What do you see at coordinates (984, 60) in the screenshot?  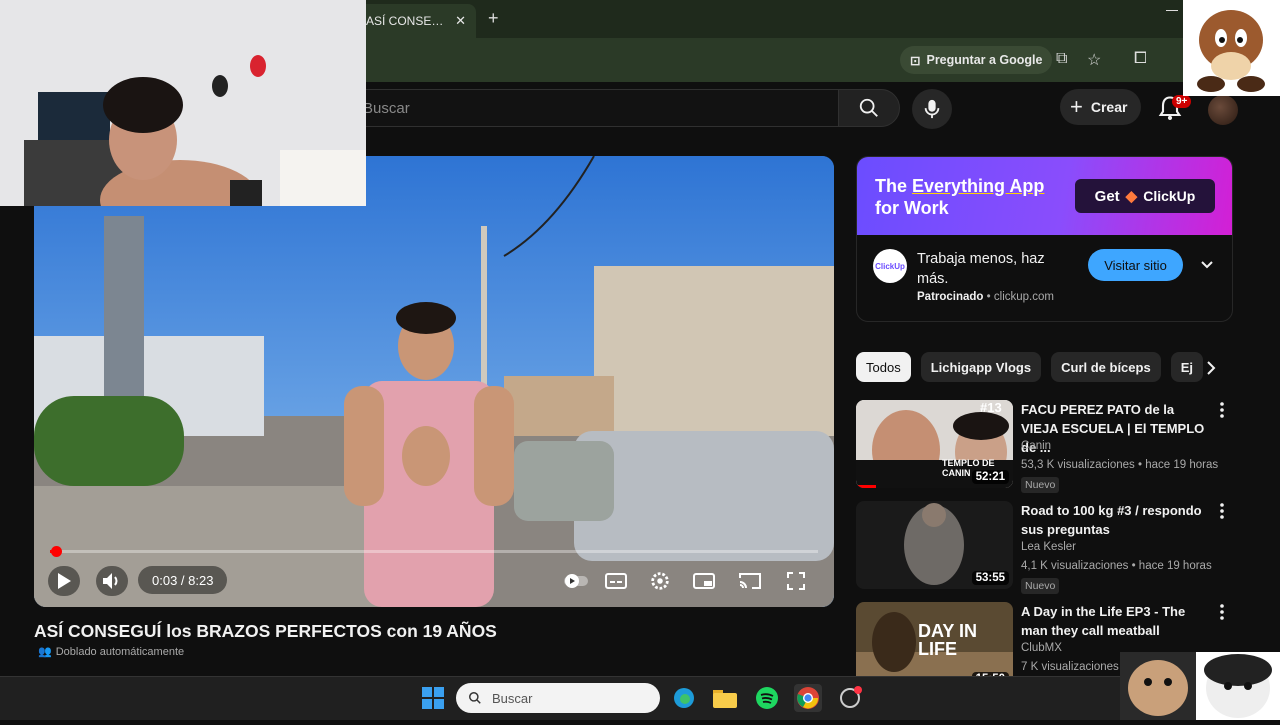 I see `ask-google-label: Preguntar a Google` at bounding box center [984, 60].